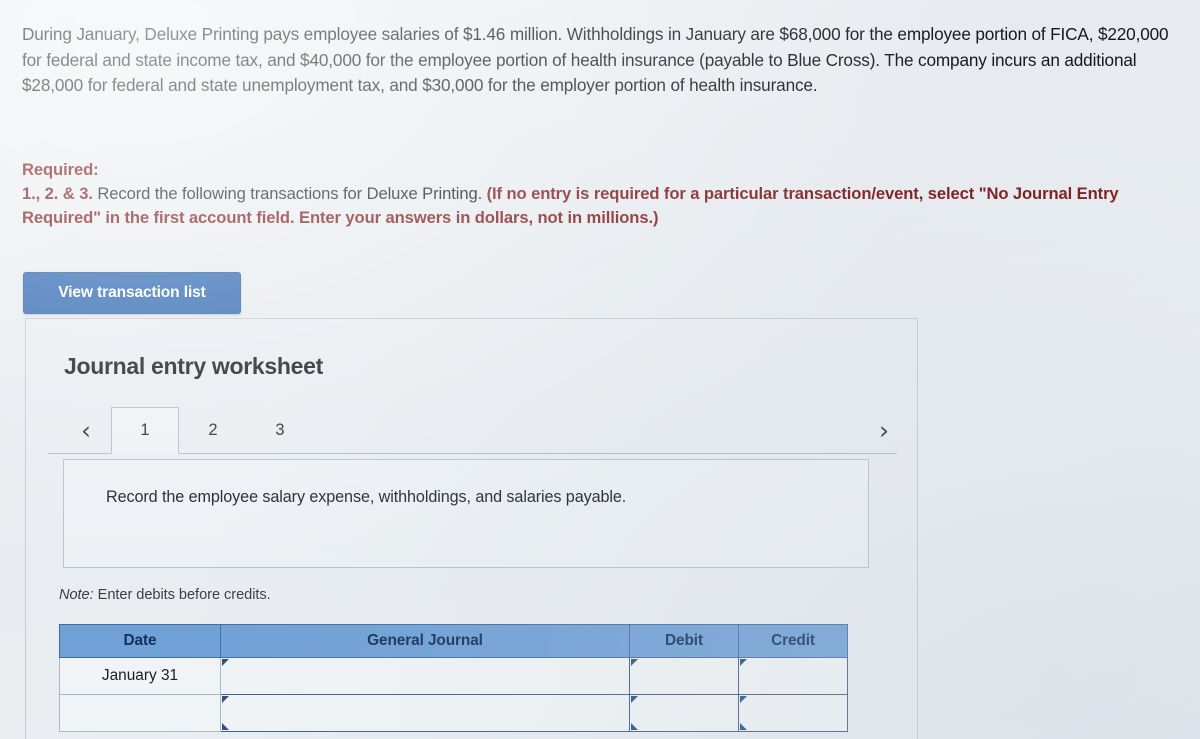 Image resolution: width=1200 pixels, height=739 pixels. Describe the element at coordinates (684, 641) in the screenshot. I see `column-header-debit: Debit` at that location.